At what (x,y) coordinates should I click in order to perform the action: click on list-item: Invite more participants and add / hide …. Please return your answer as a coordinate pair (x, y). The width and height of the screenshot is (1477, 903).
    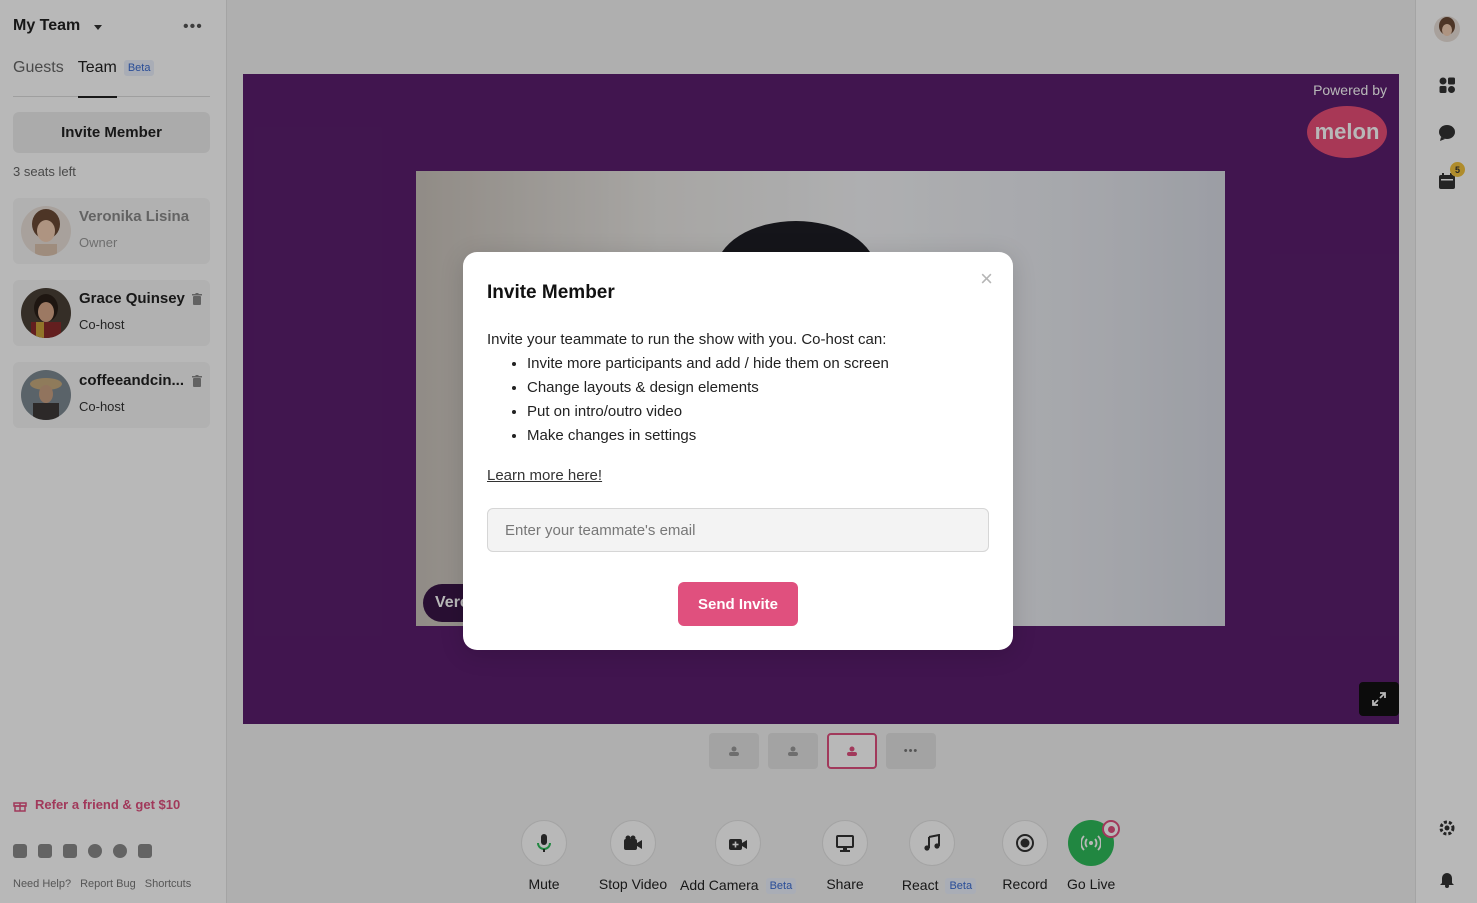
    Looking at the image, I should click on (708, 367).